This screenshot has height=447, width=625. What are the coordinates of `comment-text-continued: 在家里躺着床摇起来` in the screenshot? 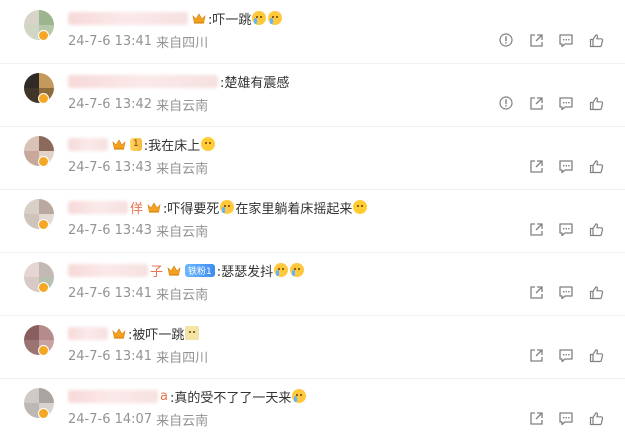 It's located at (294, 209).